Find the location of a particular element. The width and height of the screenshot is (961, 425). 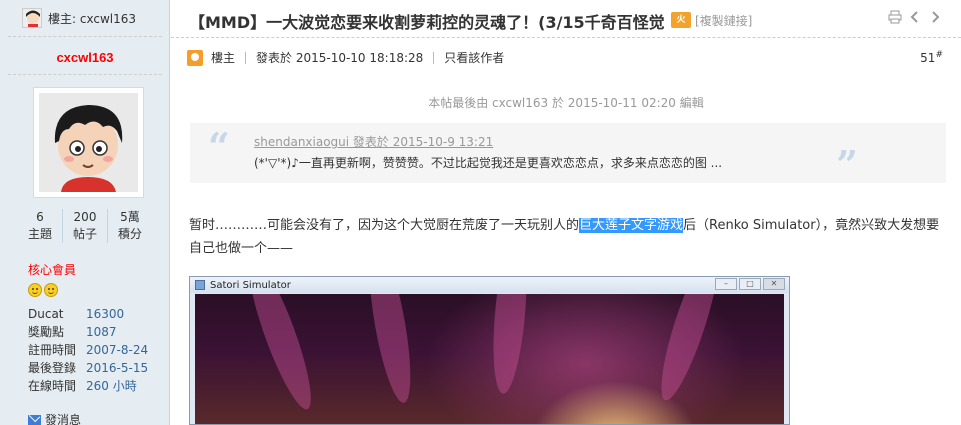

send-message-link: 發消息 is located at coordinates (54, 418).